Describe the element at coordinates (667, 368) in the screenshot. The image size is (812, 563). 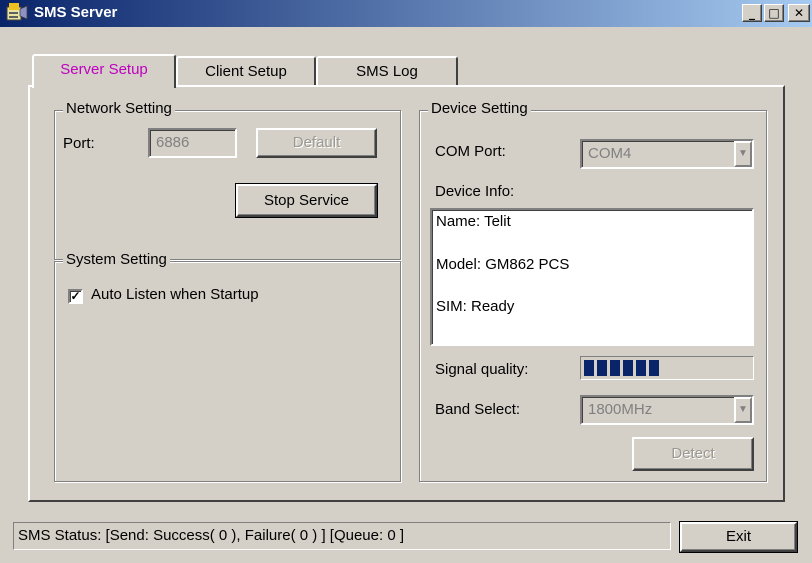
I see `signal-quality-bar` at that location.